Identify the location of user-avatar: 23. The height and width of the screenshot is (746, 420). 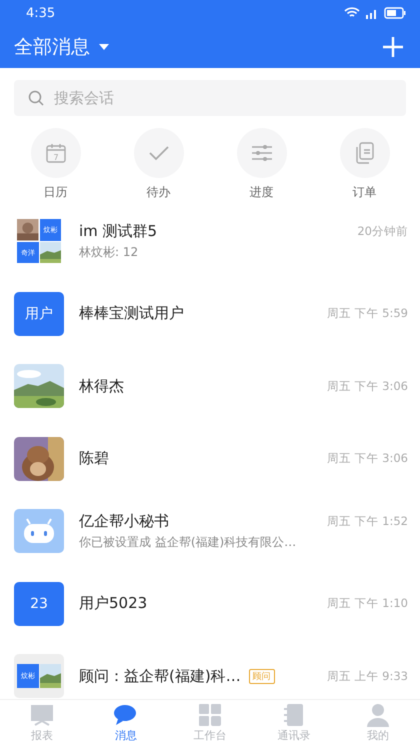
(39, 604).